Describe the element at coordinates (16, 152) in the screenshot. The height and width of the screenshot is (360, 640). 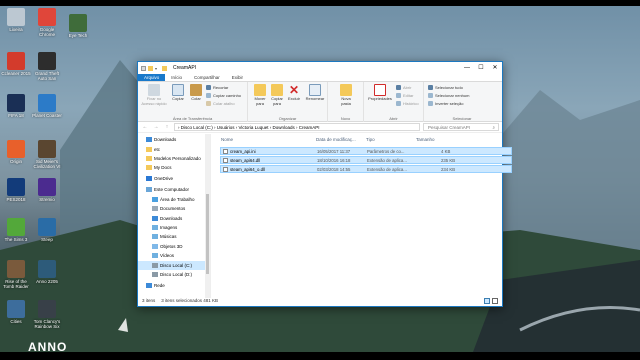
I see `desktop-icon: Origin` at that location.